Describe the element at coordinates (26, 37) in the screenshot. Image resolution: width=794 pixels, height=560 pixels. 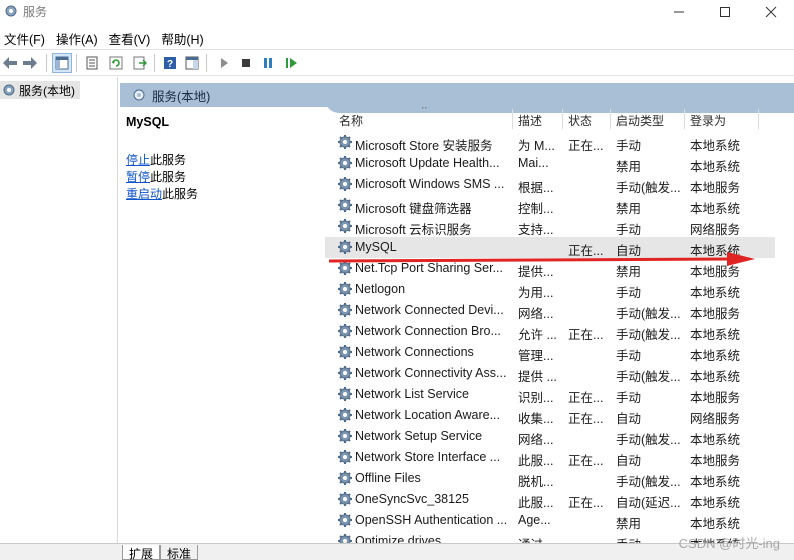
I see `menu-file: 文件(F)` at that location.